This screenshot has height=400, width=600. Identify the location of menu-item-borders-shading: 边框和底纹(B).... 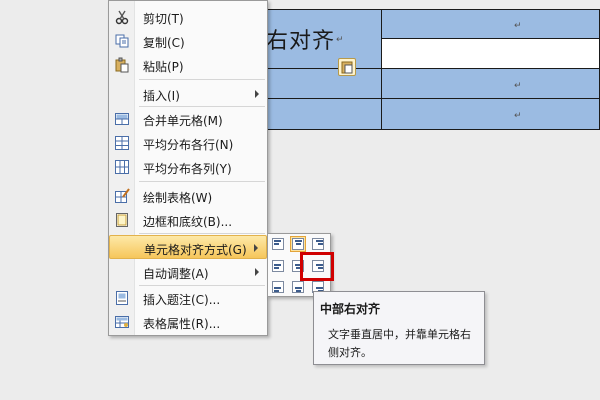
(188, 220).